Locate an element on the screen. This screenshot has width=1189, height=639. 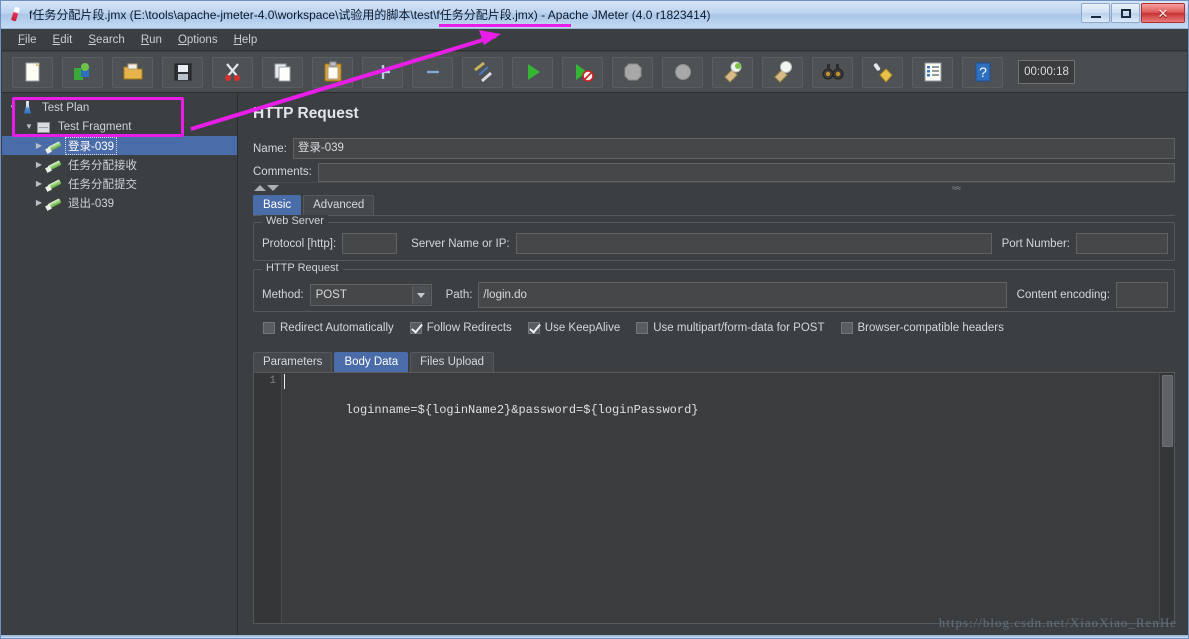
toolbar-start-button is located at coordinates (532, 72).